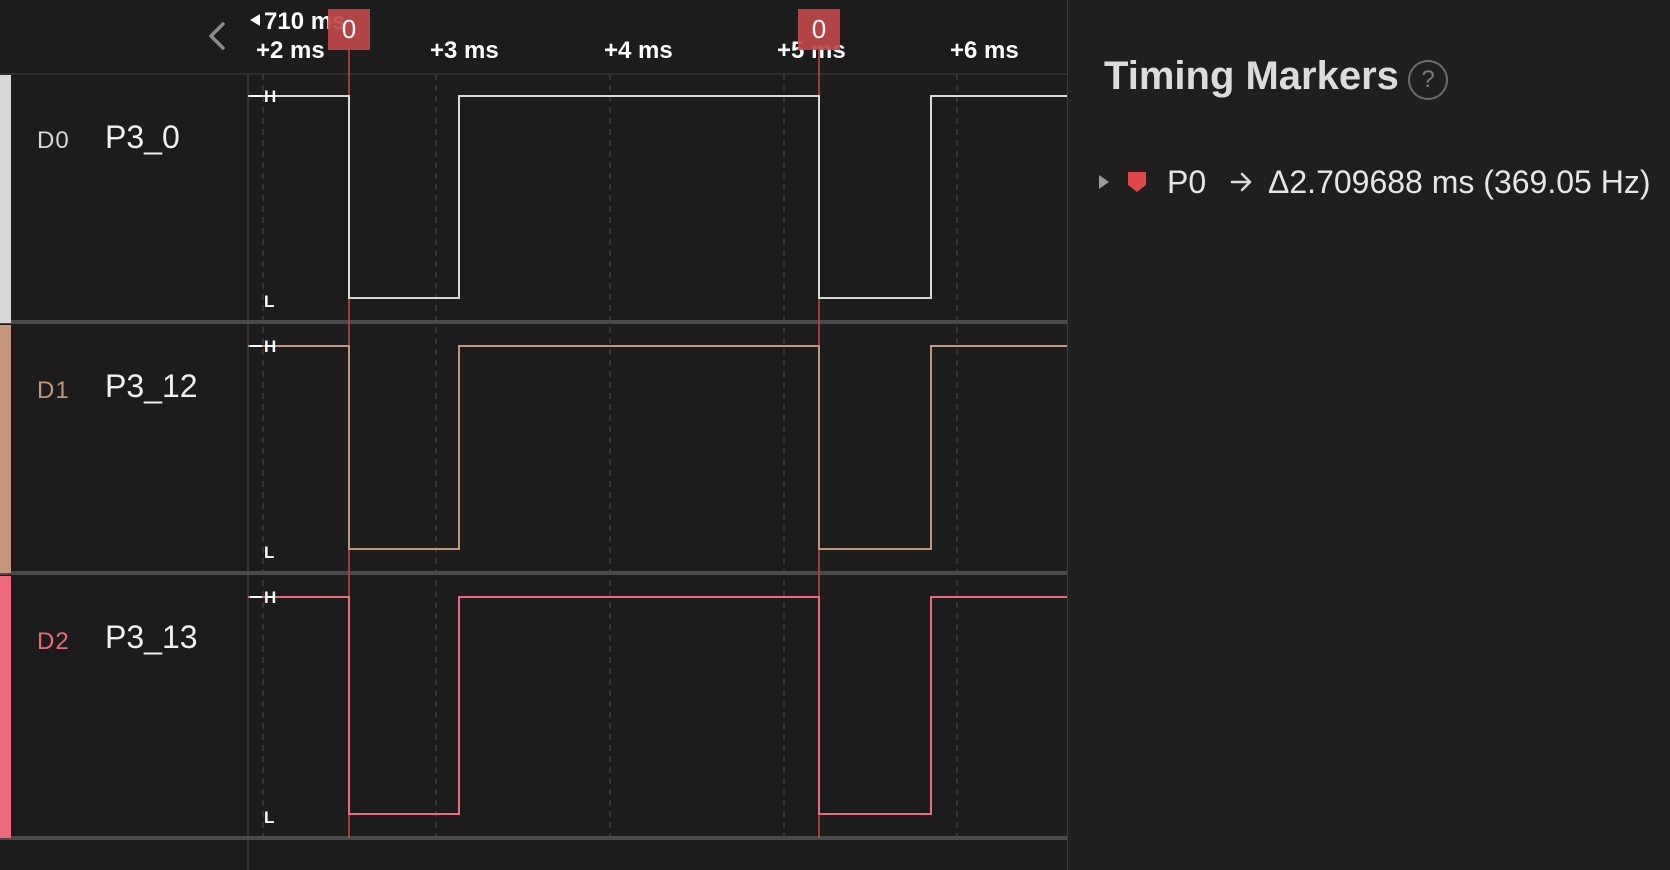  I want to click on arrow-right-icon, so click(1241, 182).